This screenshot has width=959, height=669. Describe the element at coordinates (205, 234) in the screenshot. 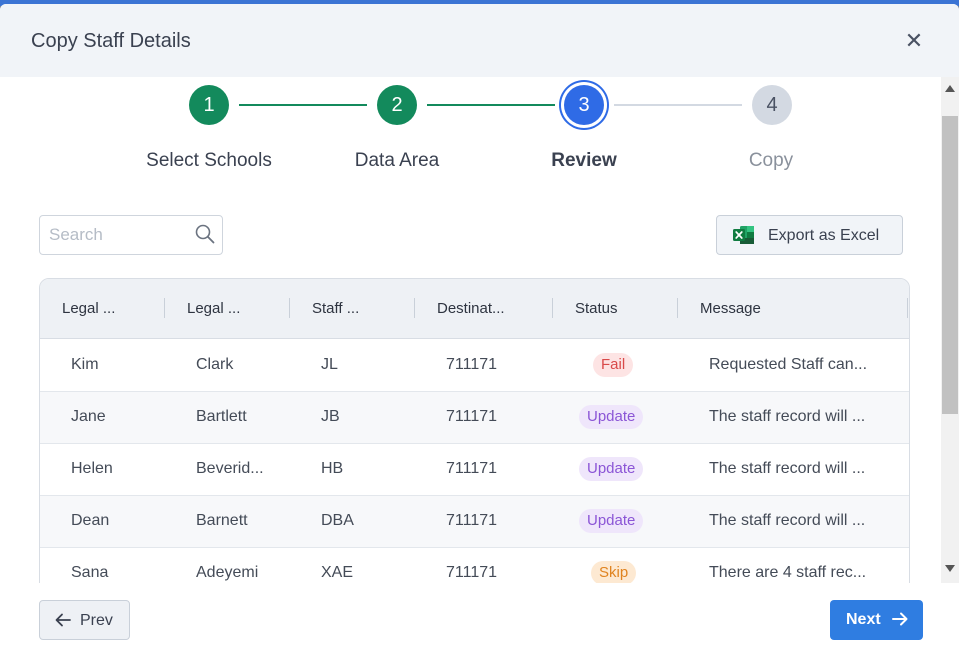

I see `search-icon` at that location.